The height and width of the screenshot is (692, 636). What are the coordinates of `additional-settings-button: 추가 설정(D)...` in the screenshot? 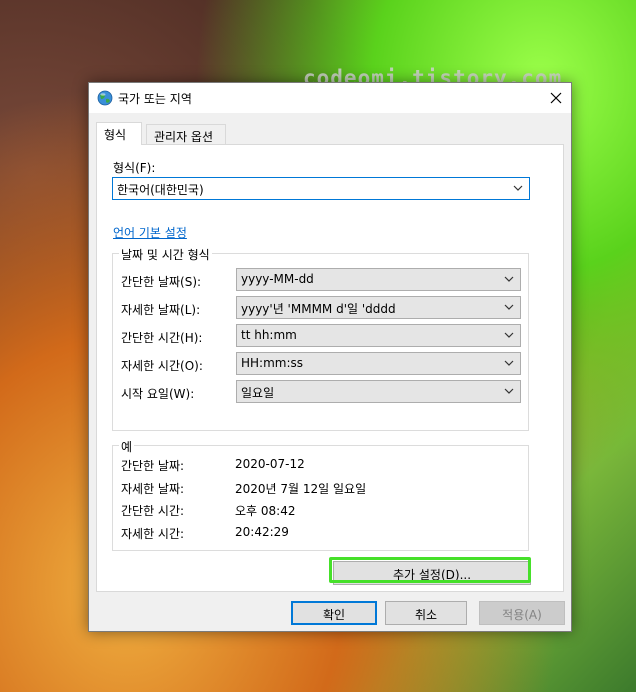 It's located at (432, 573).